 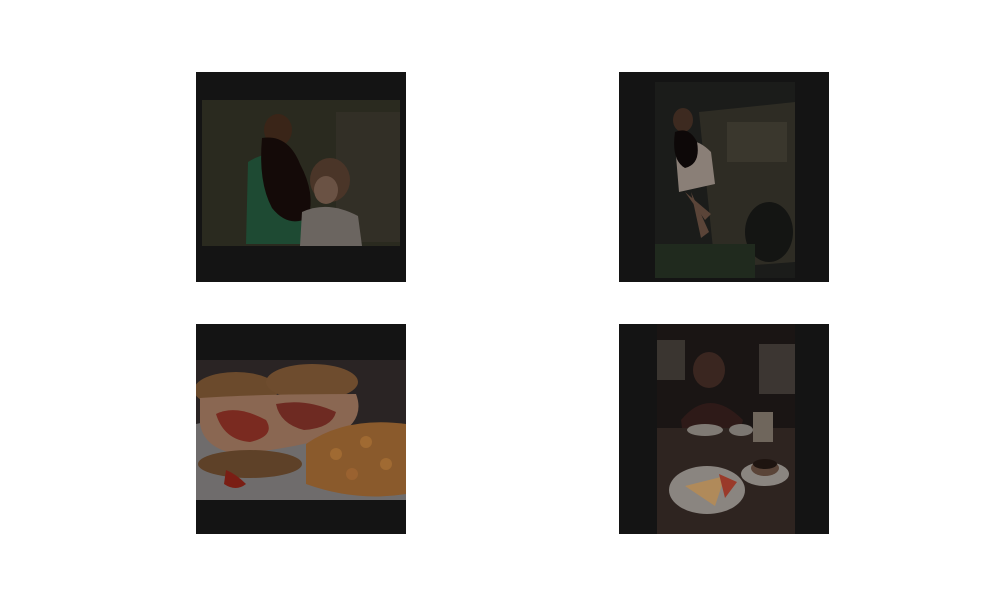 I want to click on cafe-photo, so click(x=724, y=429).